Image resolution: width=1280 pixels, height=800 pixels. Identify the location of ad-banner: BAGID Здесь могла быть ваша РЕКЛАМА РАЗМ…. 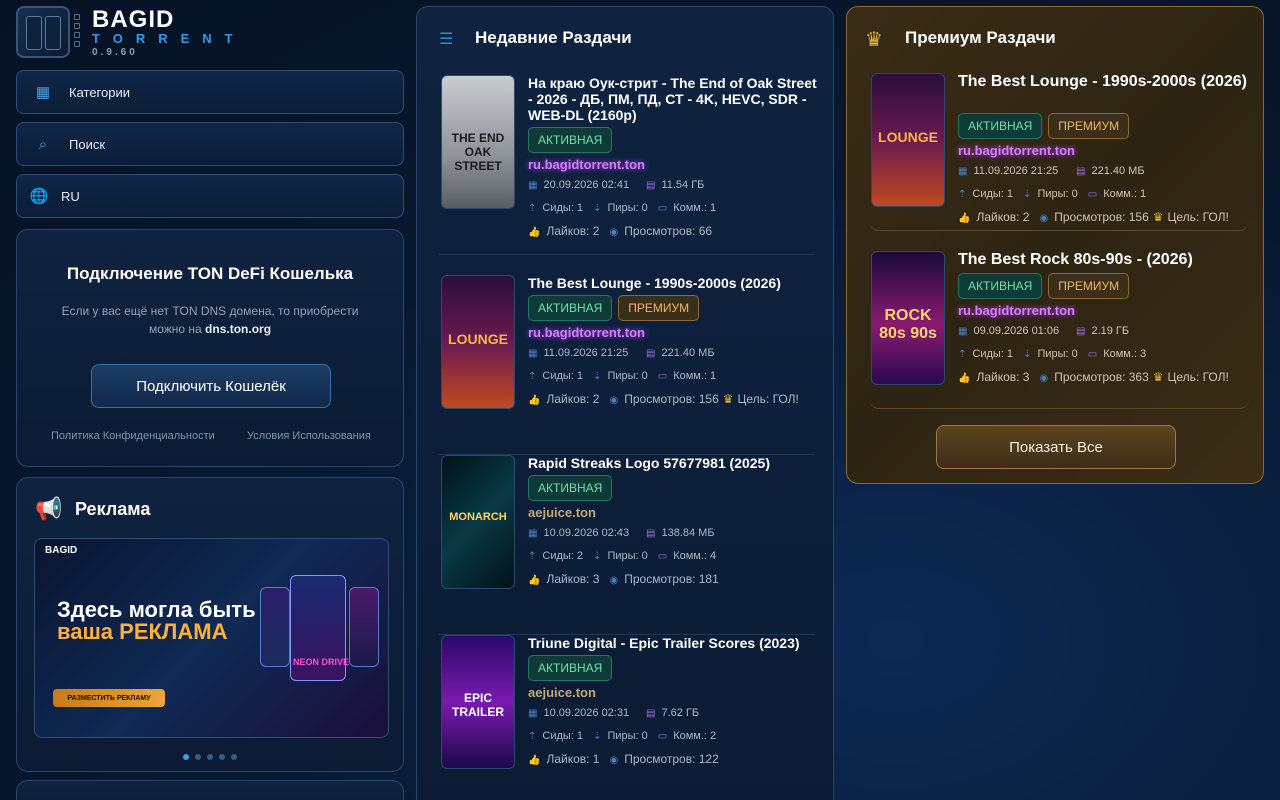
(211, 638).